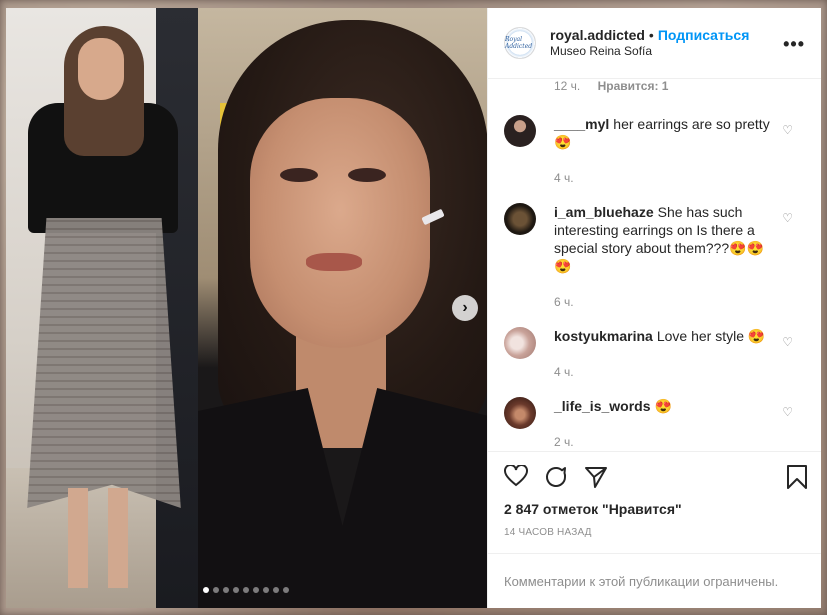 The width and height of the screenshot is (827, 615). Describe the element at coordinates (596, 477) in the screenshot. I see `share-icon` at that location.